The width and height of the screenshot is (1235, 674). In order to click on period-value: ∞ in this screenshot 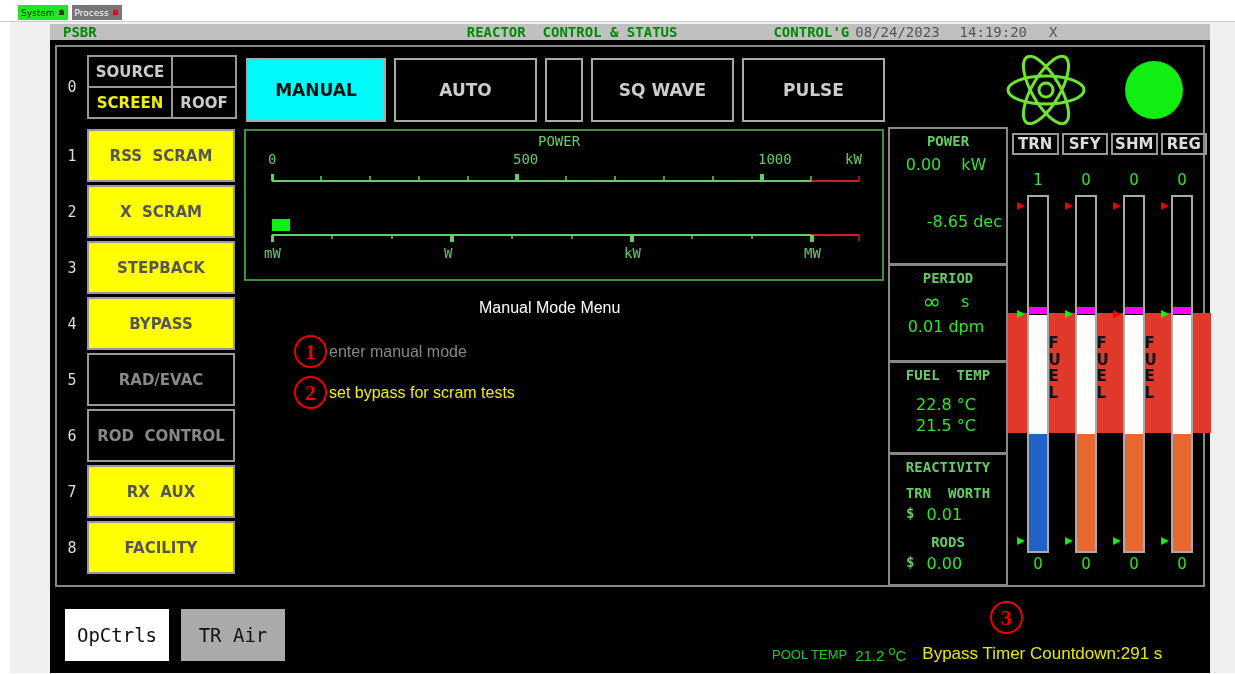, I will do `click(932, 301)`.